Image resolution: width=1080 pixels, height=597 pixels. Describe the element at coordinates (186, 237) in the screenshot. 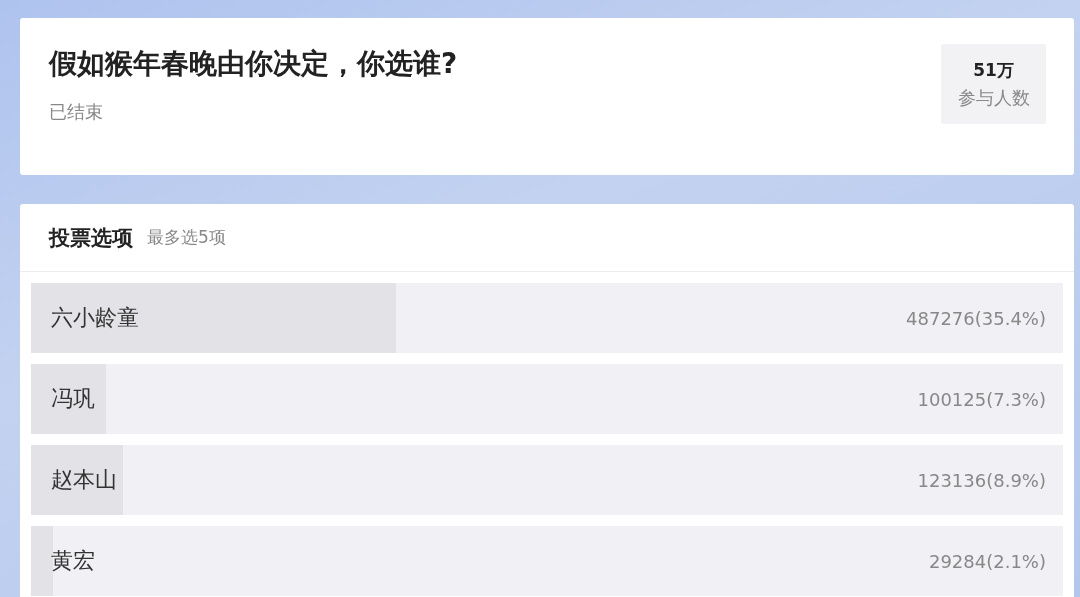

I see `section-hint: 最多选5项` at that location.